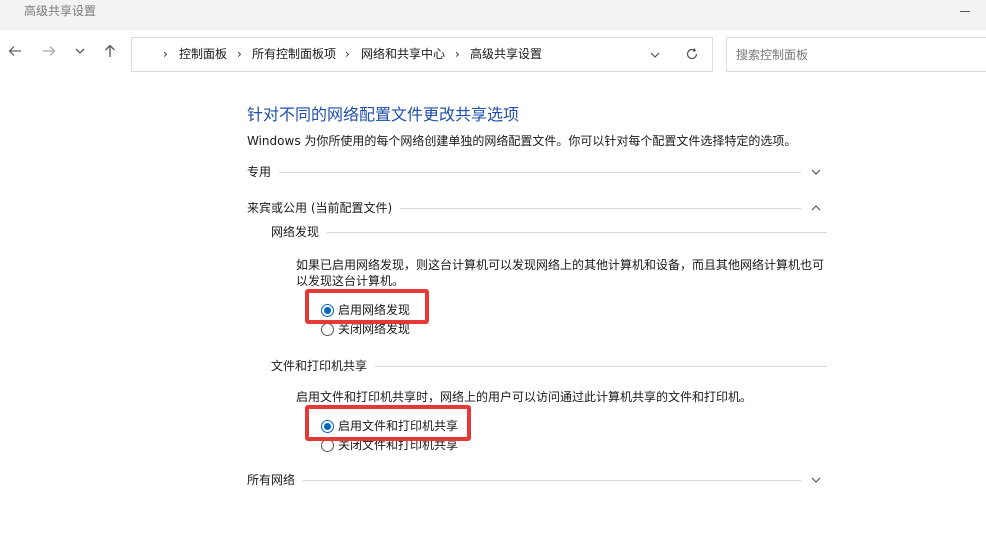 The width and height of the screenshot is (986, 547). I want to click on title-bar: 高级共享设置, so click(493, 15).